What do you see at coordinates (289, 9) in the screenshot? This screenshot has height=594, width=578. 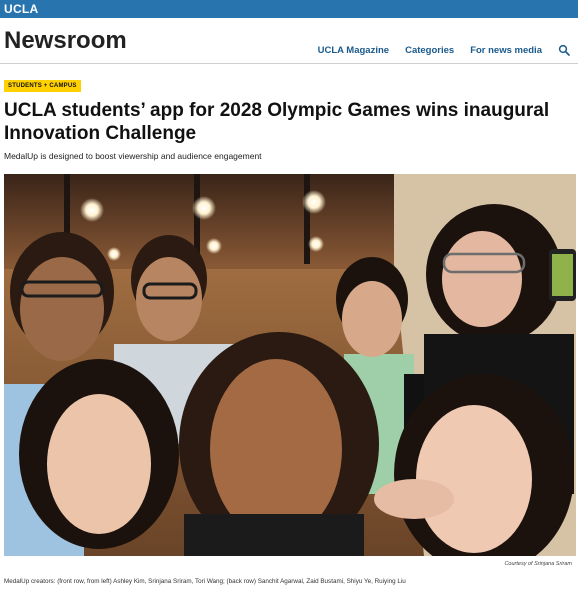 I see `ucla-top-bar: UCLA` at bounding box center [289, 9].